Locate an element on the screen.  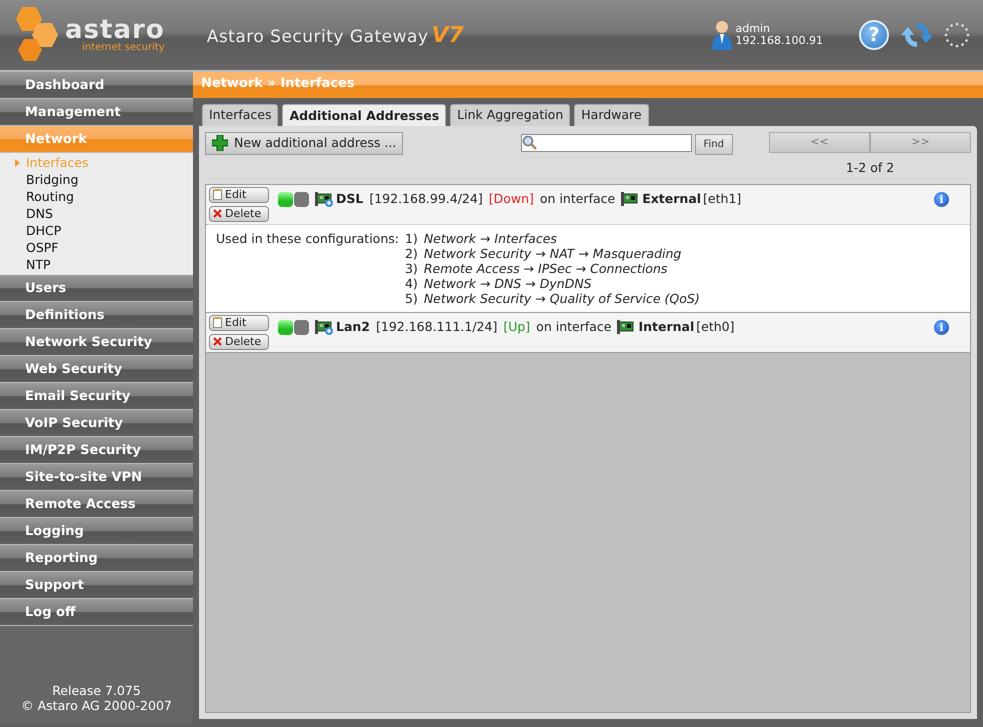
usage-number: 5) is located at coordinates (411, 298).